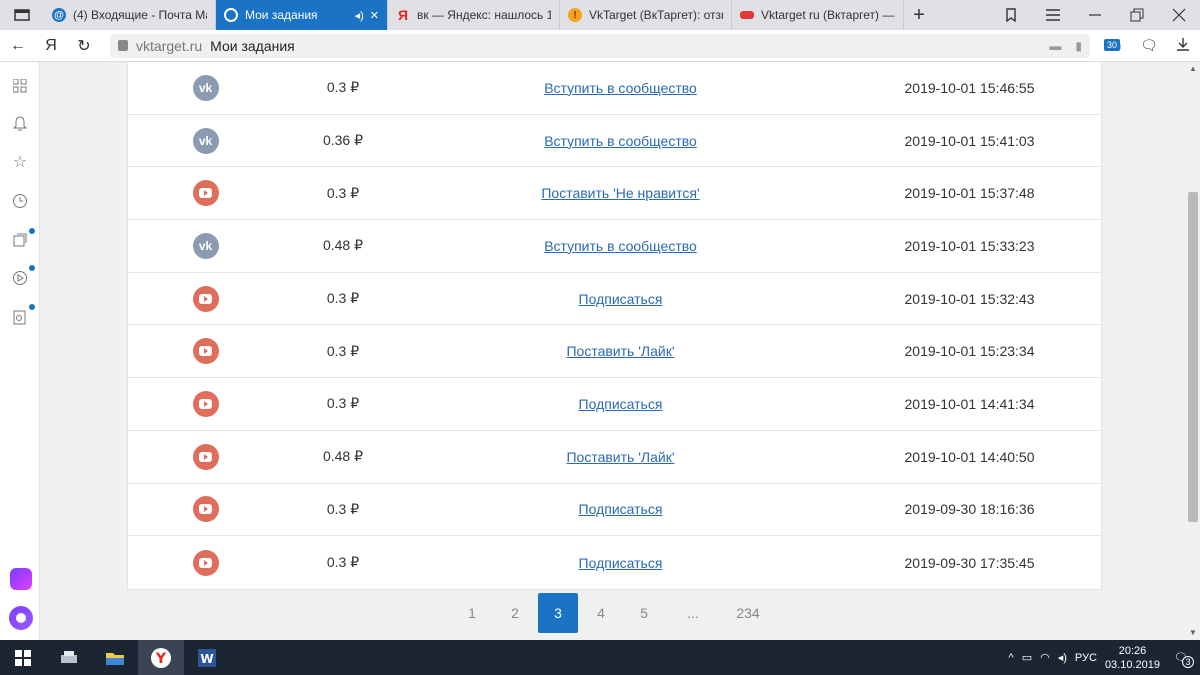 Image resolution: width=1200 pixels, height=675 pixels. I want to click on yandex-browser-icon: Y, so click(161, 657).